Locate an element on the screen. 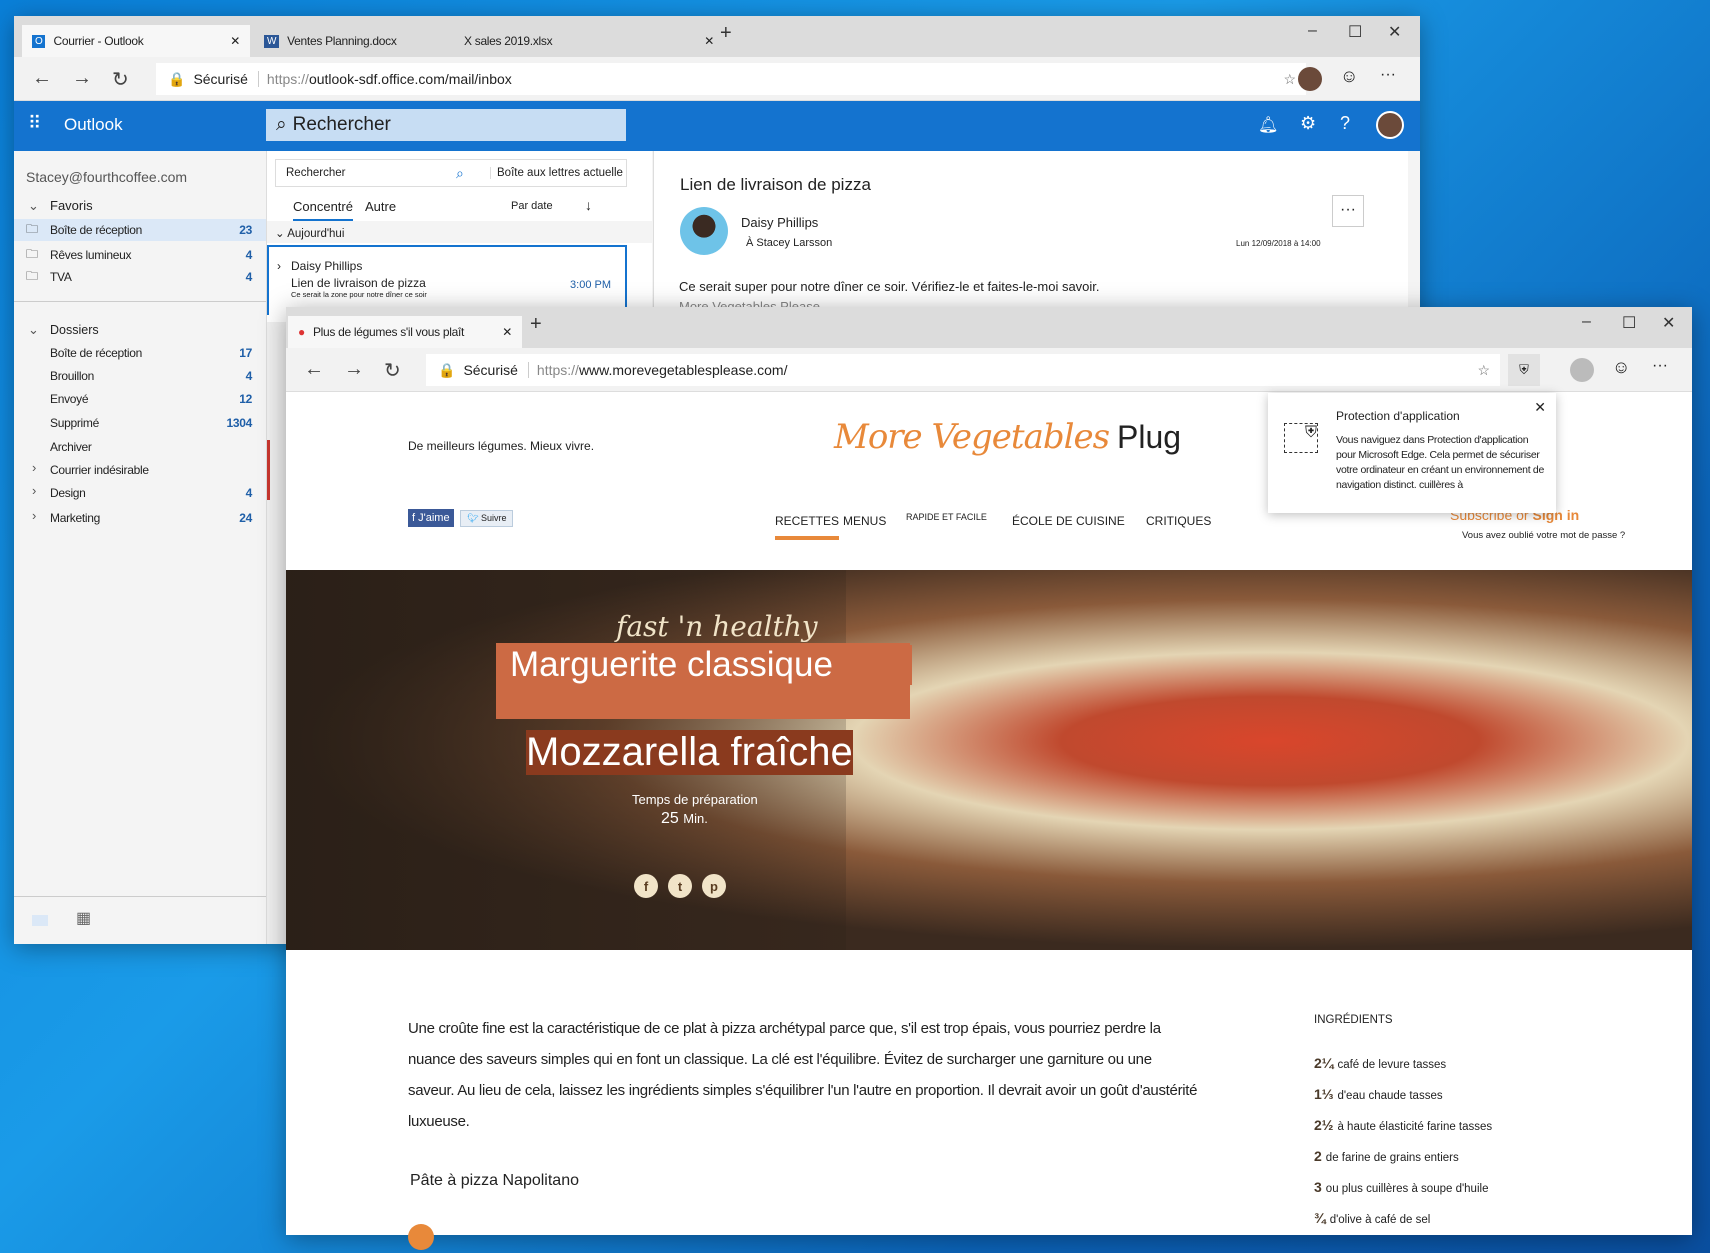 This screenshot has width=1710, height=1253. facebook-share-icon: f is located at coordinates (646, 886).